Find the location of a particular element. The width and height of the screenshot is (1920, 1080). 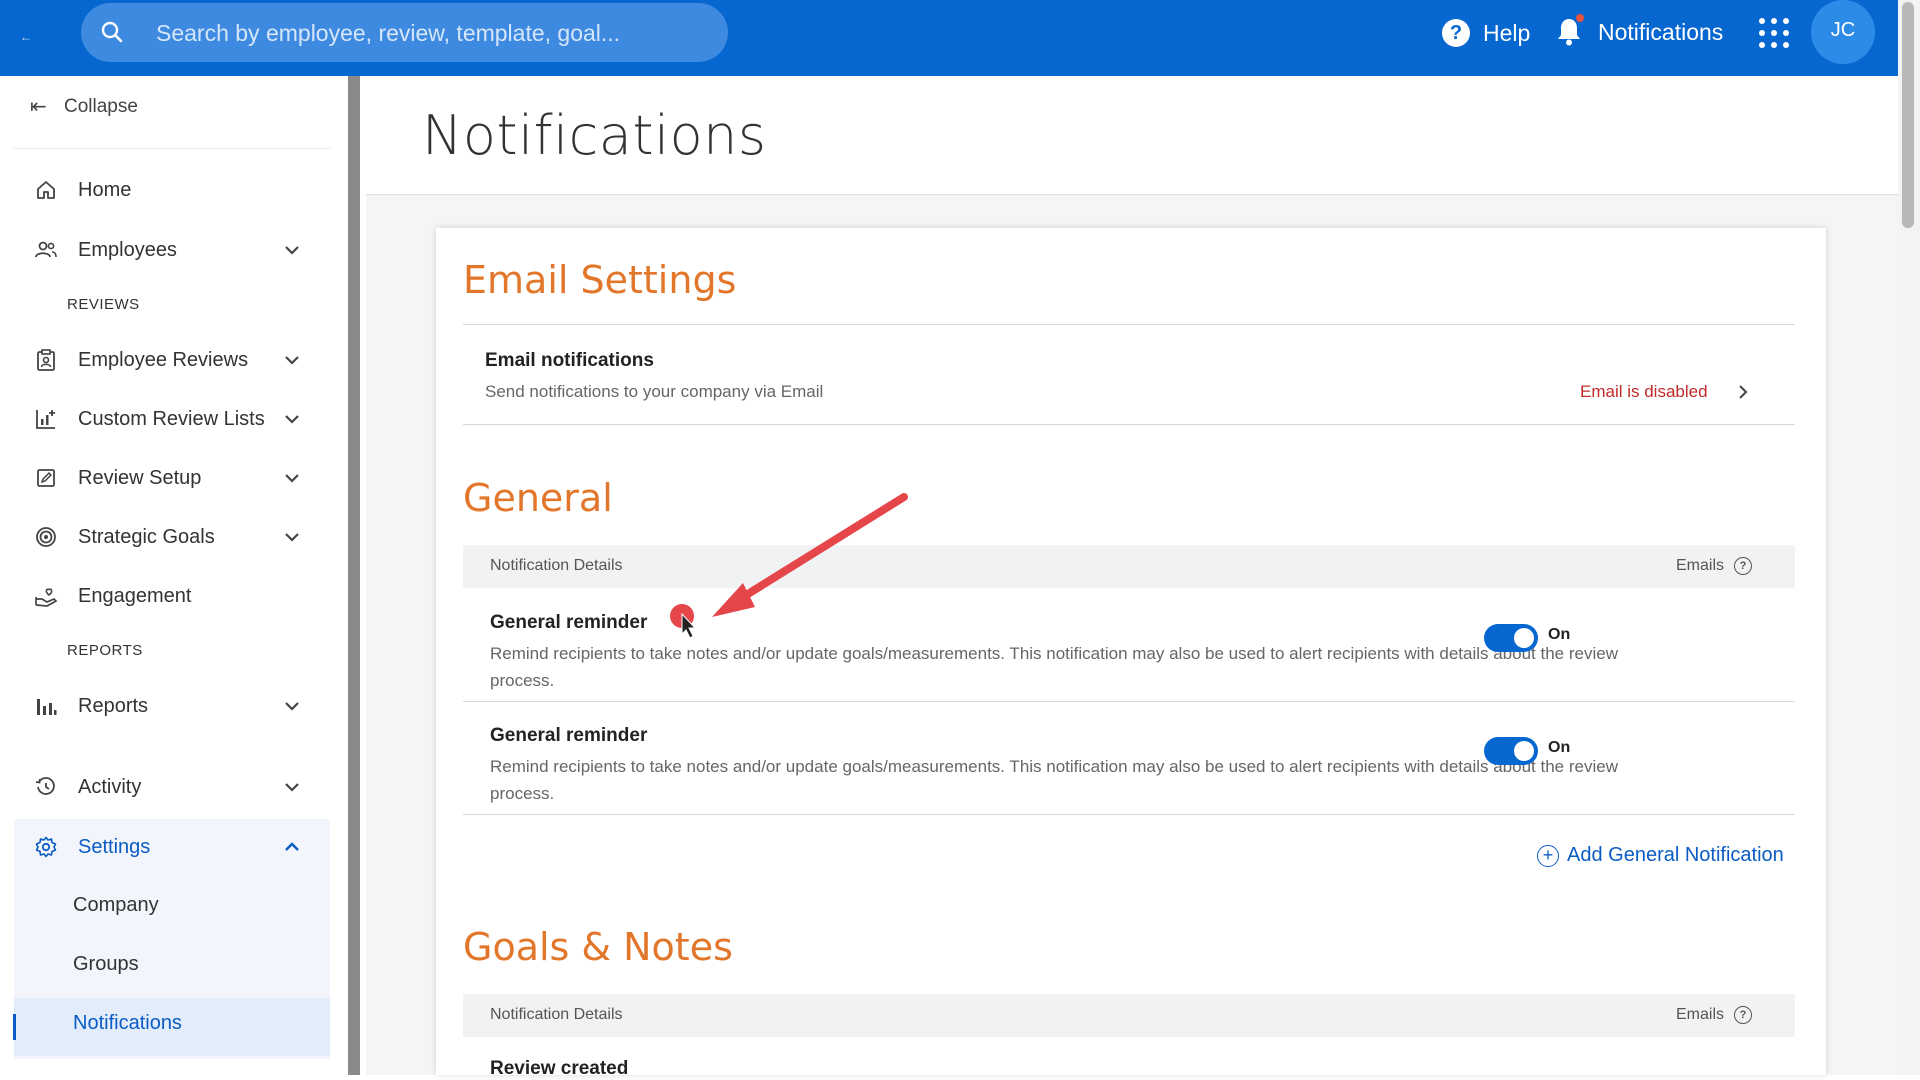

gear-icon is located at coordinates (46, 847).